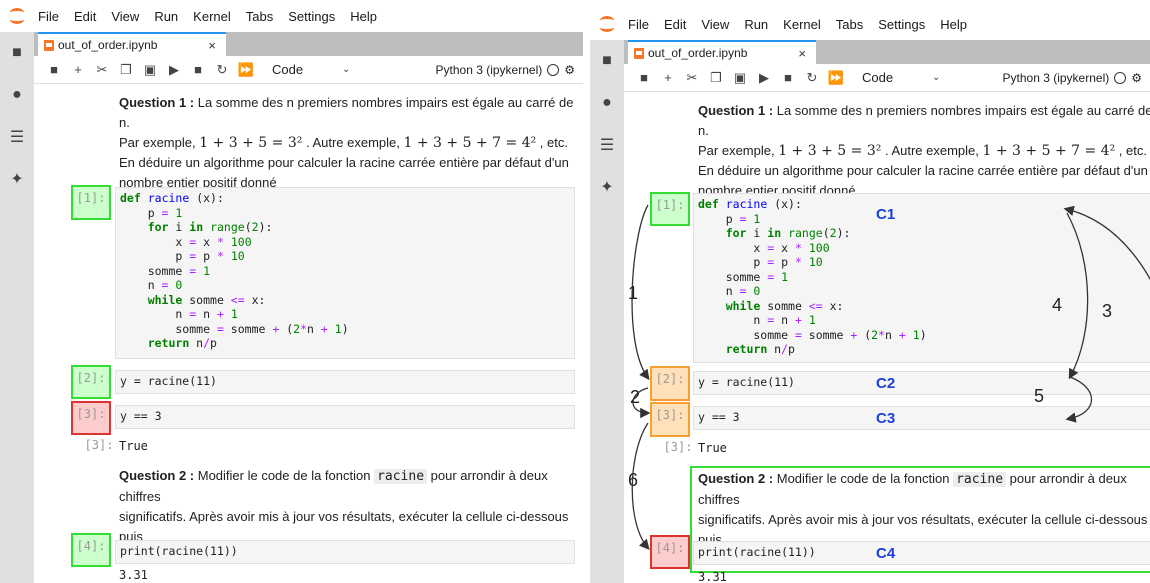  I want to click on q1-line2c: , etc., so click(552, 142).